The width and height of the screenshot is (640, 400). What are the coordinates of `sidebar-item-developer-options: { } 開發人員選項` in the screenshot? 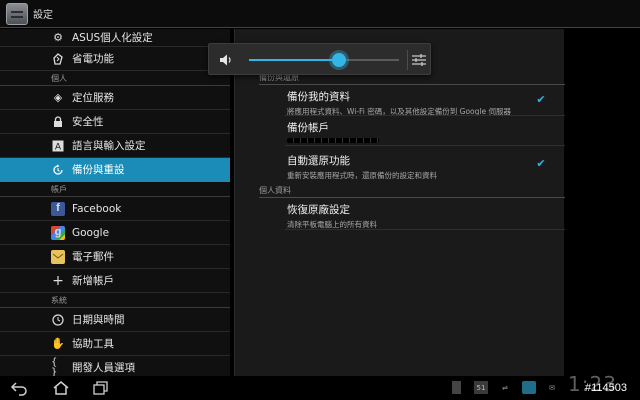 It's located at (115, 366).